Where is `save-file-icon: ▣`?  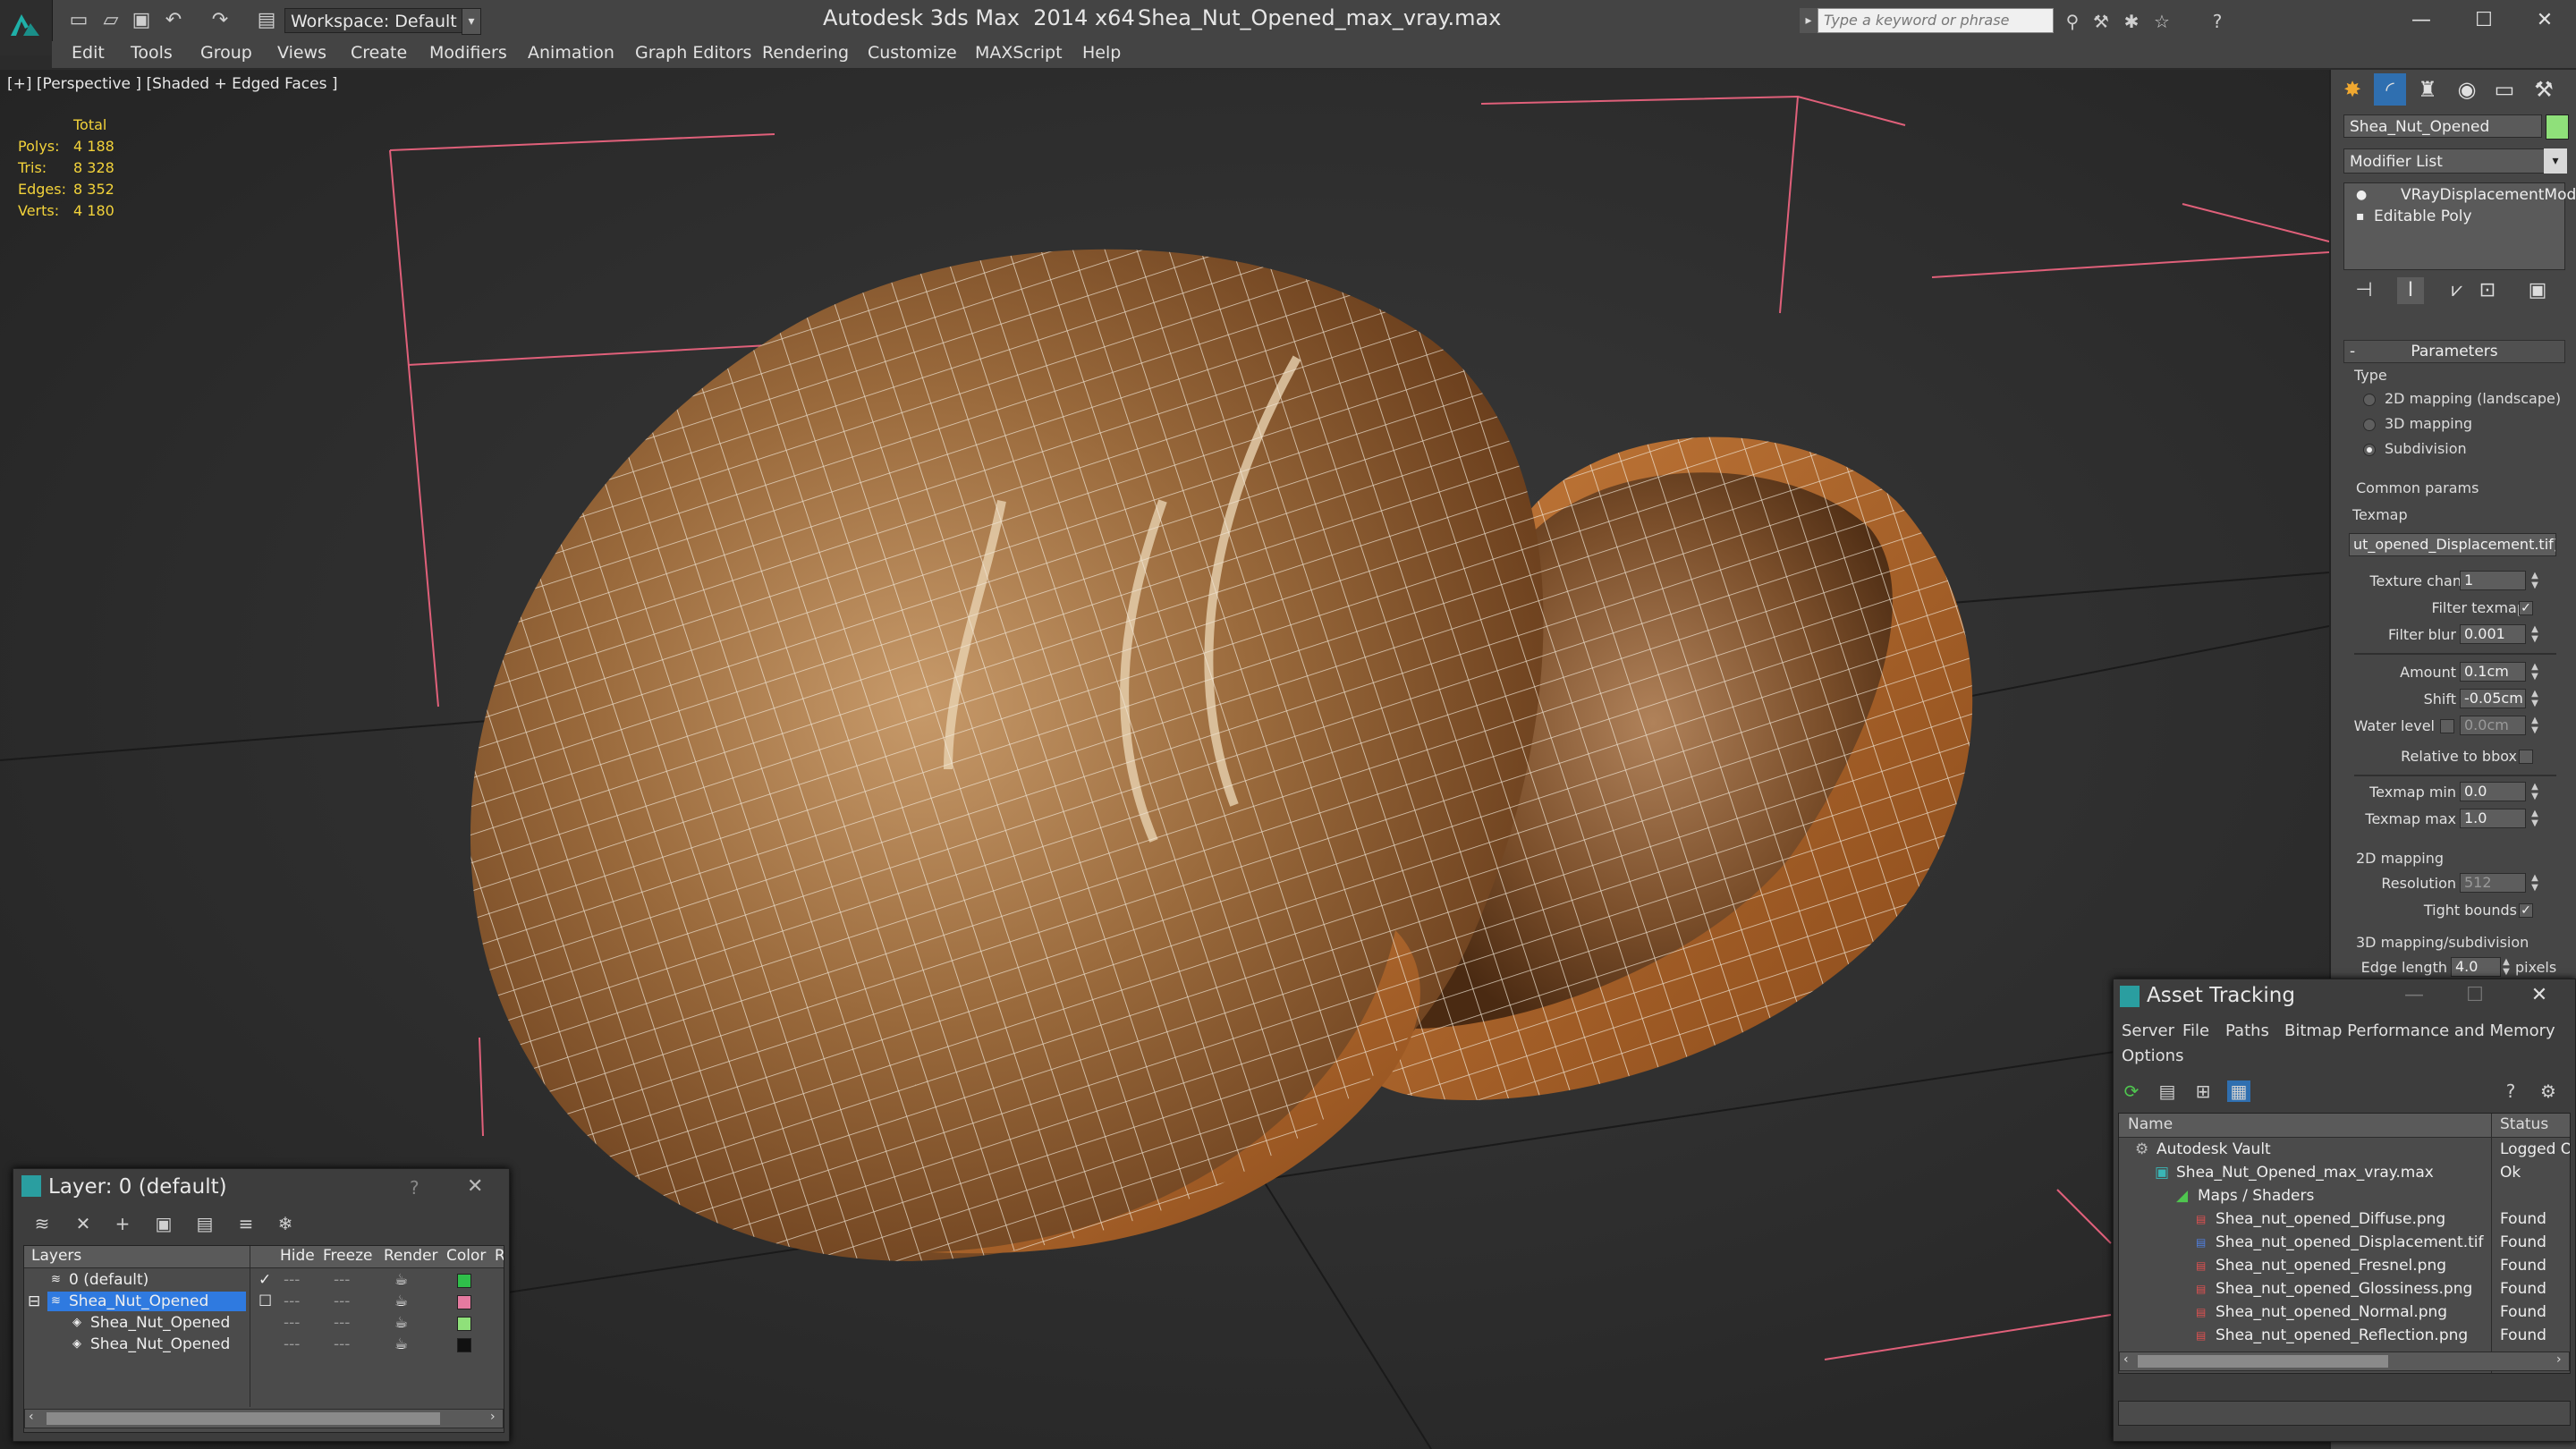
save-file-icon: ▣ is located at coordinates (141, 20).